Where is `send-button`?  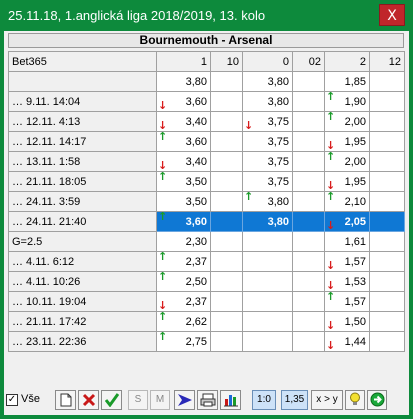
send-button is located at coordinates (184, 400).